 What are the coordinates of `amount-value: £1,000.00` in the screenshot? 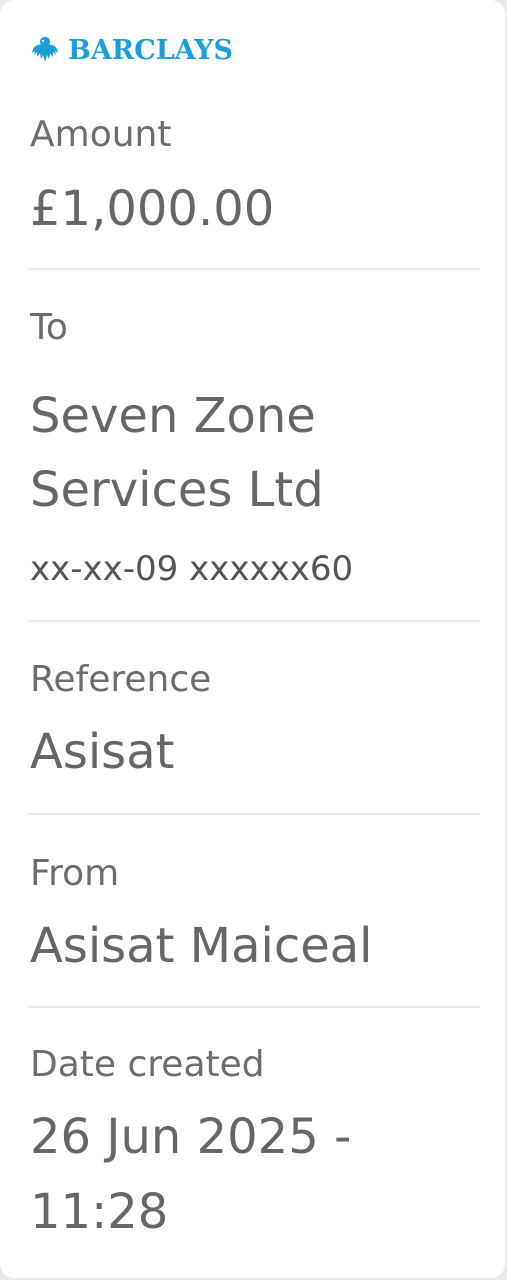 It's located at (152, 209).